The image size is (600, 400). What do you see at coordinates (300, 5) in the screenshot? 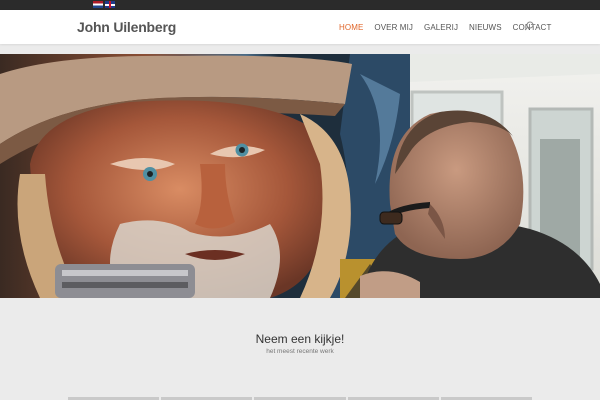
I see `top-bar` at bounding box center [300, 5].